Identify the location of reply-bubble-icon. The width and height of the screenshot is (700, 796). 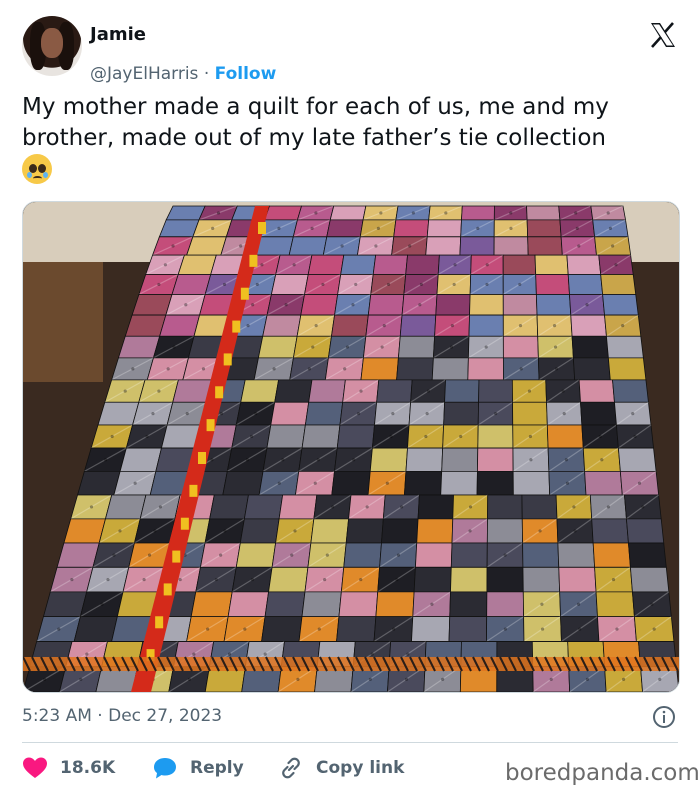
(165, 768).